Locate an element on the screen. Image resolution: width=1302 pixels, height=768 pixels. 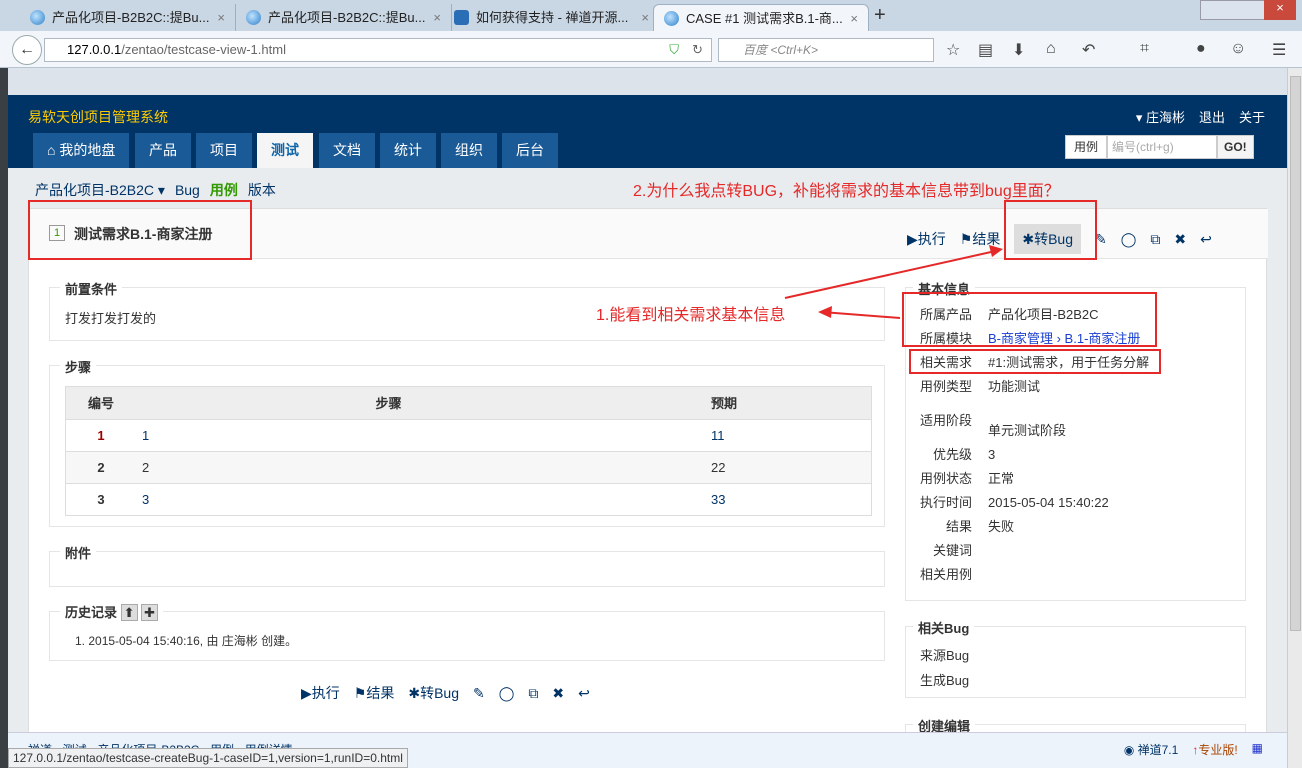
precondition-text: 打发打发打发的 is located at coordinates (111, 318).